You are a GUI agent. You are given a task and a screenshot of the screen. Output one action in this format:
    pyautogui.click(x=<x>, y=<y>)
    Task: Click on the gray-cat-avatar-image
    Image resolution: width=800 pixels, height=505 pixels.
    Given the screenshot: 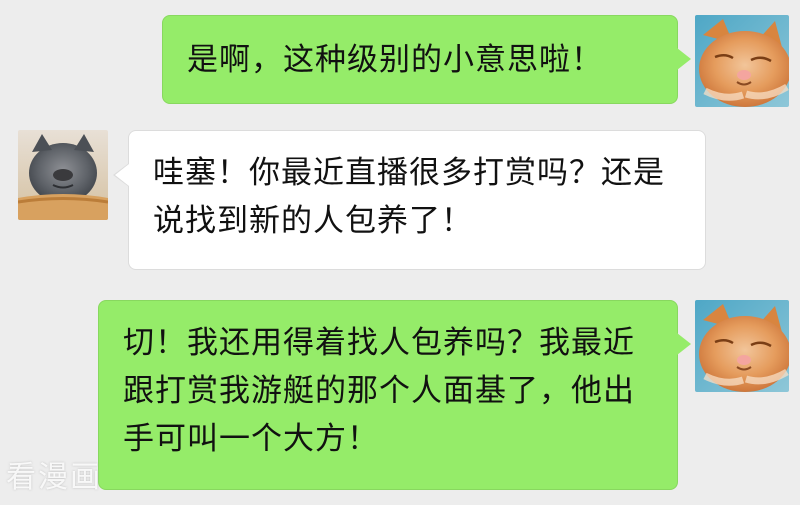 What is the action you would take?
    pyautogui.click(x=63, y=175)
    